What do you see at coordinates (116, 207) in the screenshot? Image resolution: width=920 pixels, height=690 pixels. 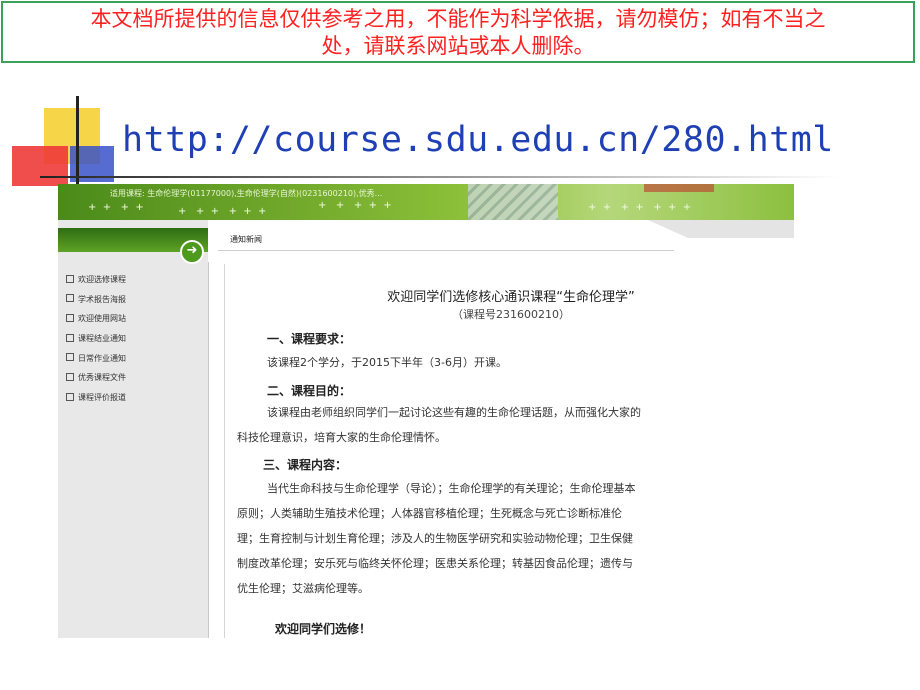 I see `banner-sparkle: + + + +` at bounding box center [116, 207].